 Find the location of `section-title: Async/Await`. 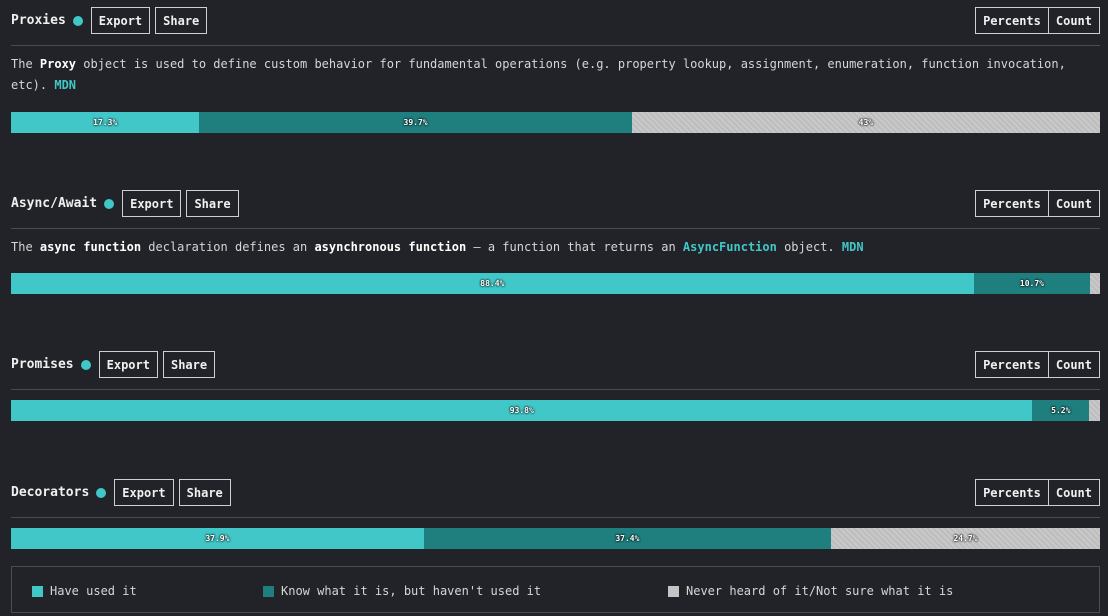

section-title: Async/Await is located at coordinates (54, 203).